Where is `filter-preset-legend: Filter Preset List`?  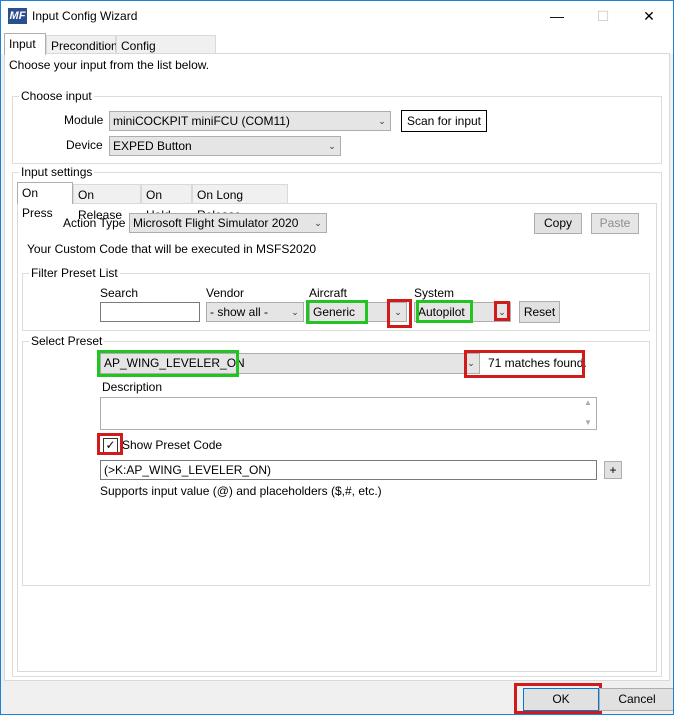
filter-preset-legend: Filter Preset List is located at coordinates (74, 273).